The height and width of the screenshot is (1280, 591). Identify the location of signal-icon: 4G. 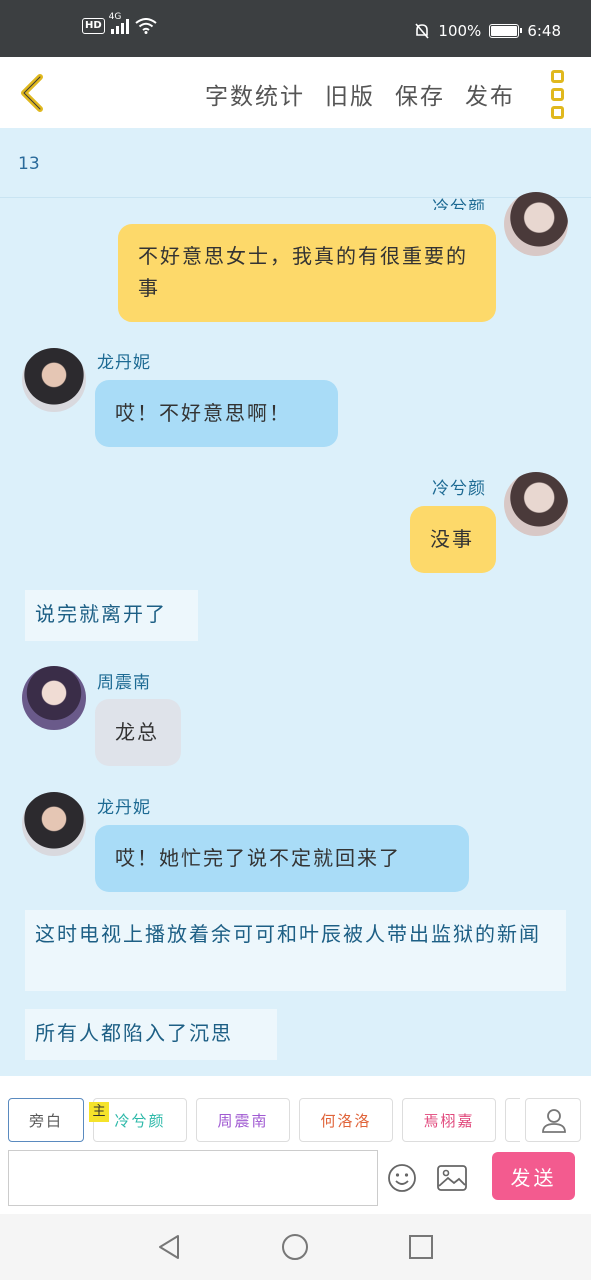
(119, 23).